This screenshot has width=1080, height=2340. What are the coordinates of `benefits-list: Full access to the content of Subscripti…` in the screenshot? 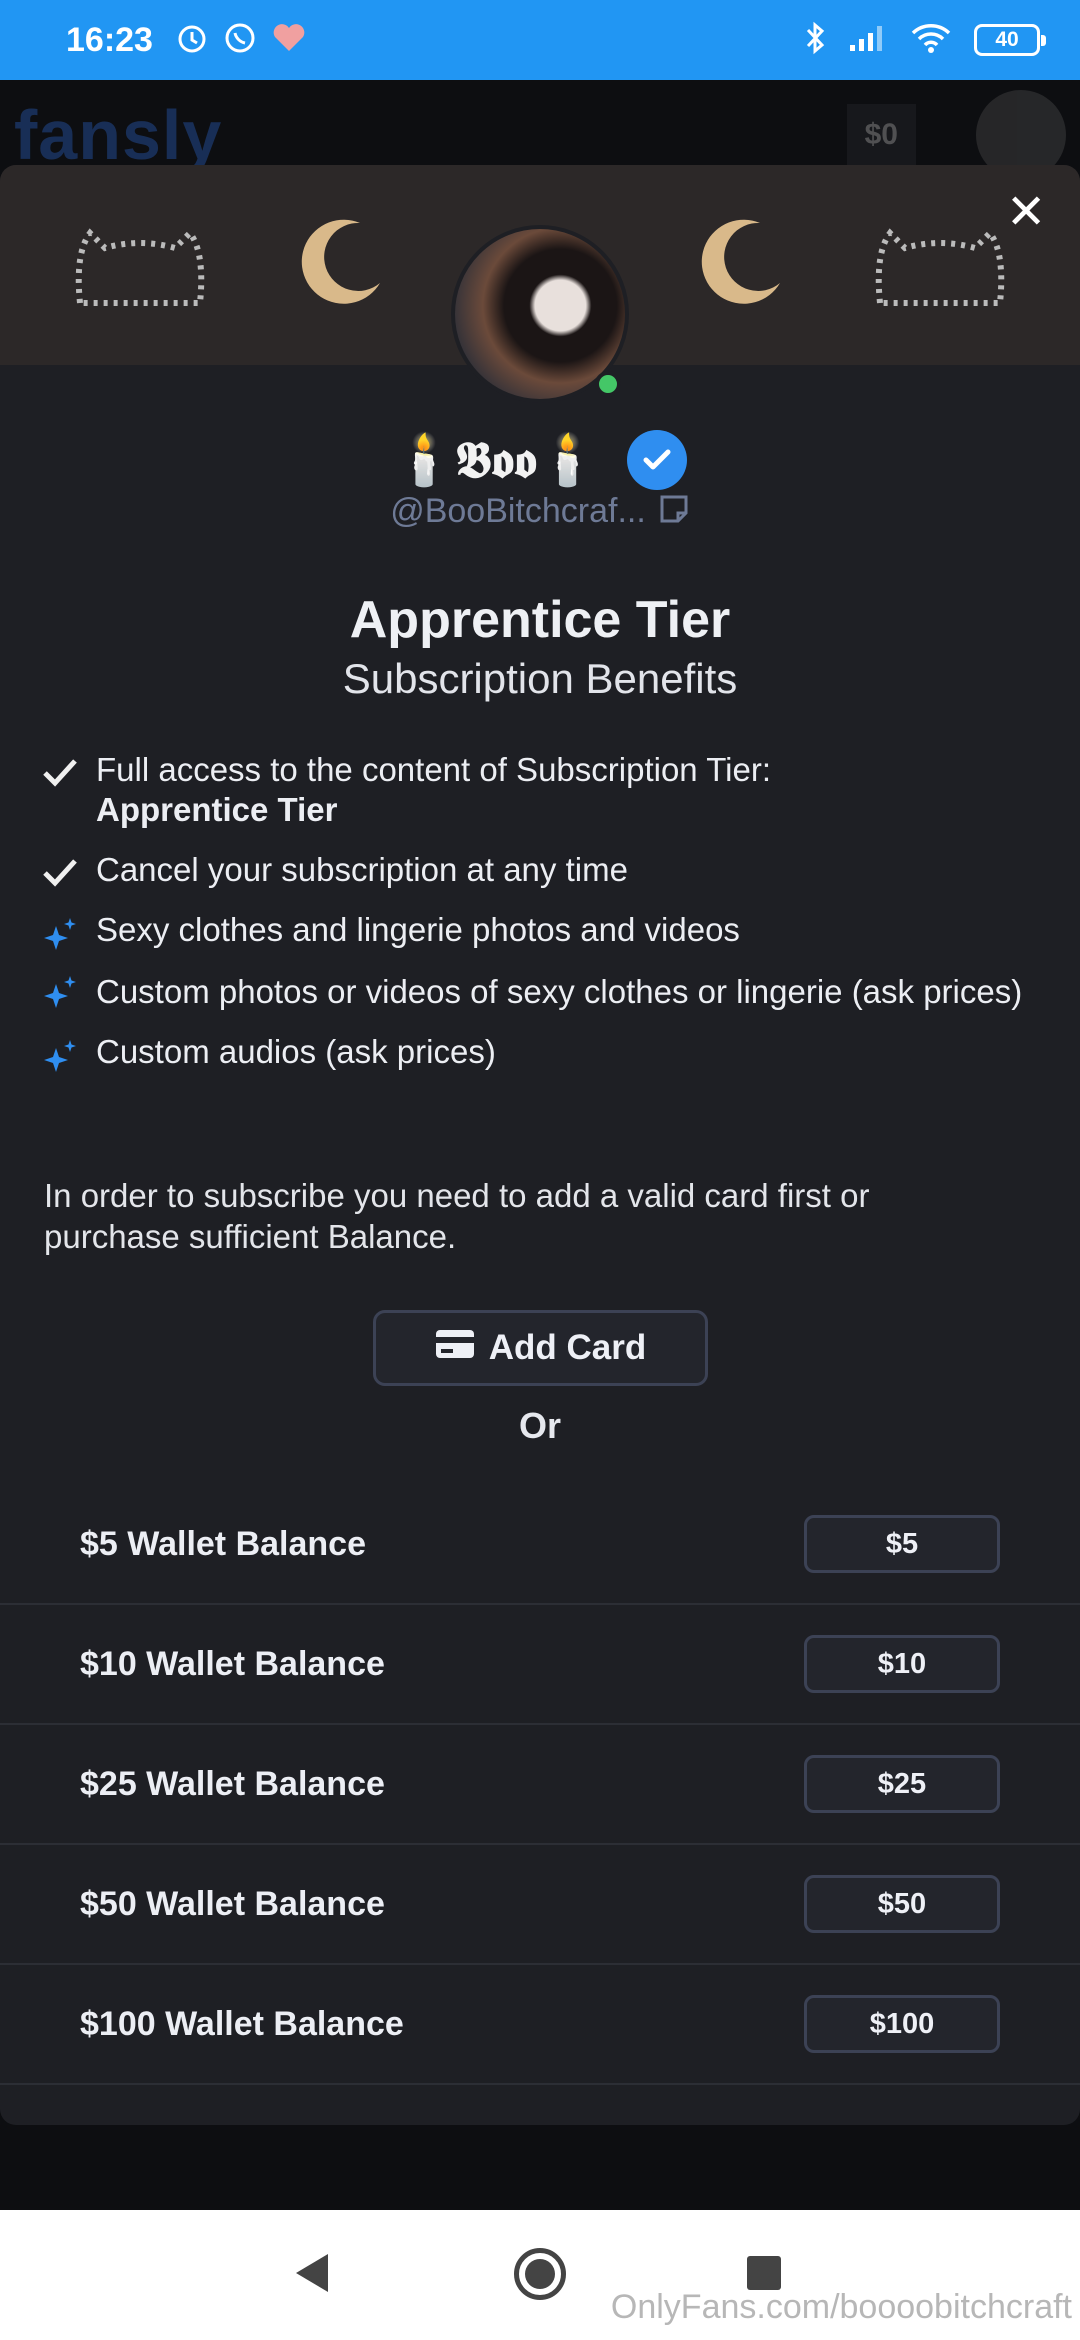 It's located at (542, 922).